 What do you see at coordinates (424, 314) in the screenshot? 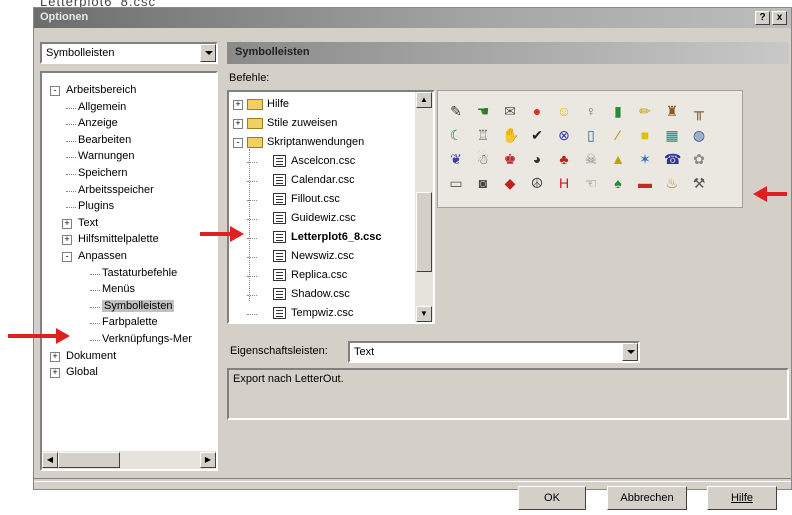
I see `scroll-down-icon: ▼` at bounding box center [424, 314].